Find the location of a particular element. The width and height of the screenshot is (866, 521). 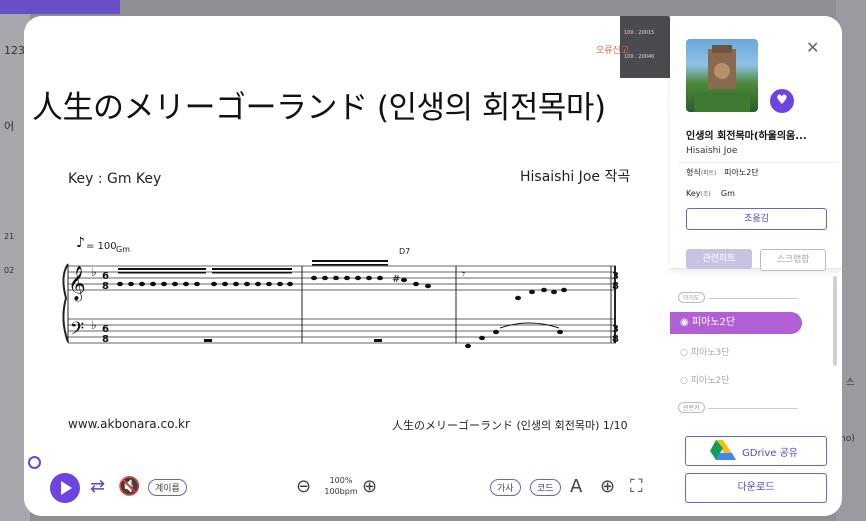

related-score-button: 관련피트 is located at coordinates (719, 259).